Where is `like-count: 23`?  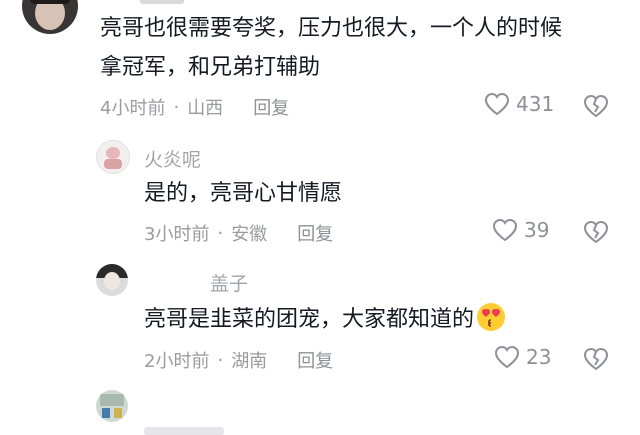
like-count: 23 is located at coordinates (539, 357).